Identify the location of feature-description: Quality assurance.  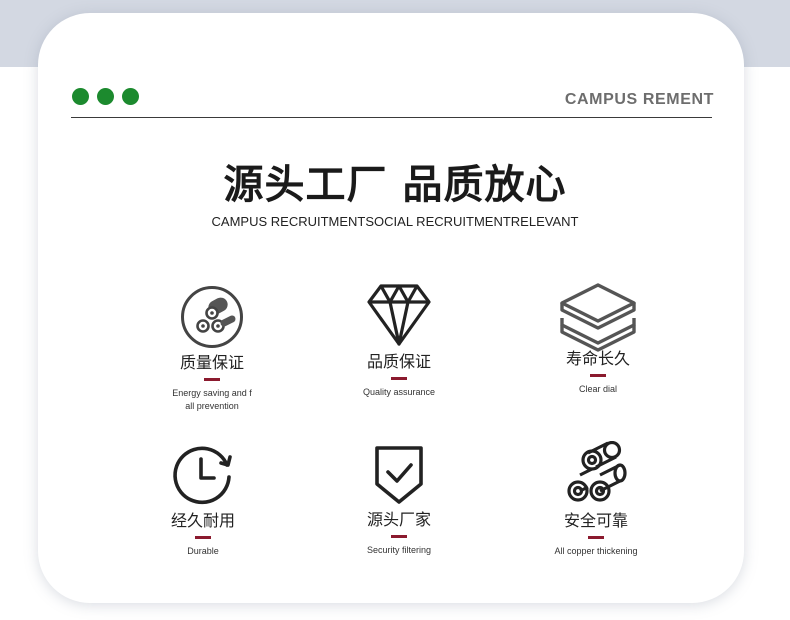
(399, 392).